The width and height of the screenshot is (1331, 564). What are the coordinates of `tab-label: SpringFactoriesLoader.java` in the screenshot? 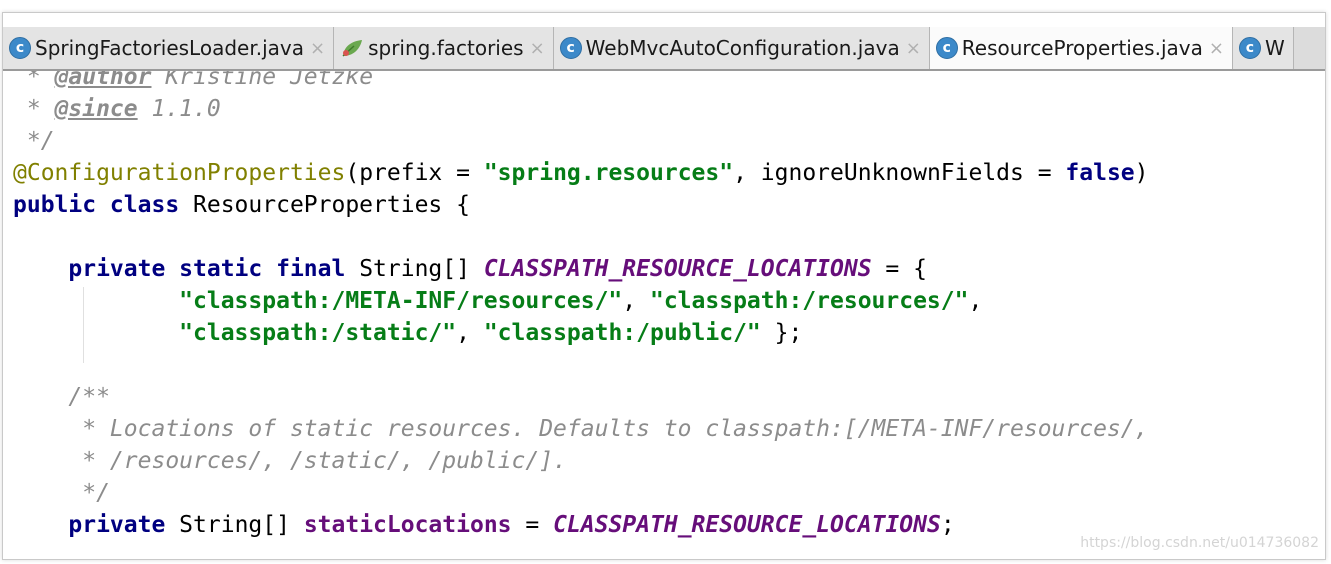 It's located at (169, 48).